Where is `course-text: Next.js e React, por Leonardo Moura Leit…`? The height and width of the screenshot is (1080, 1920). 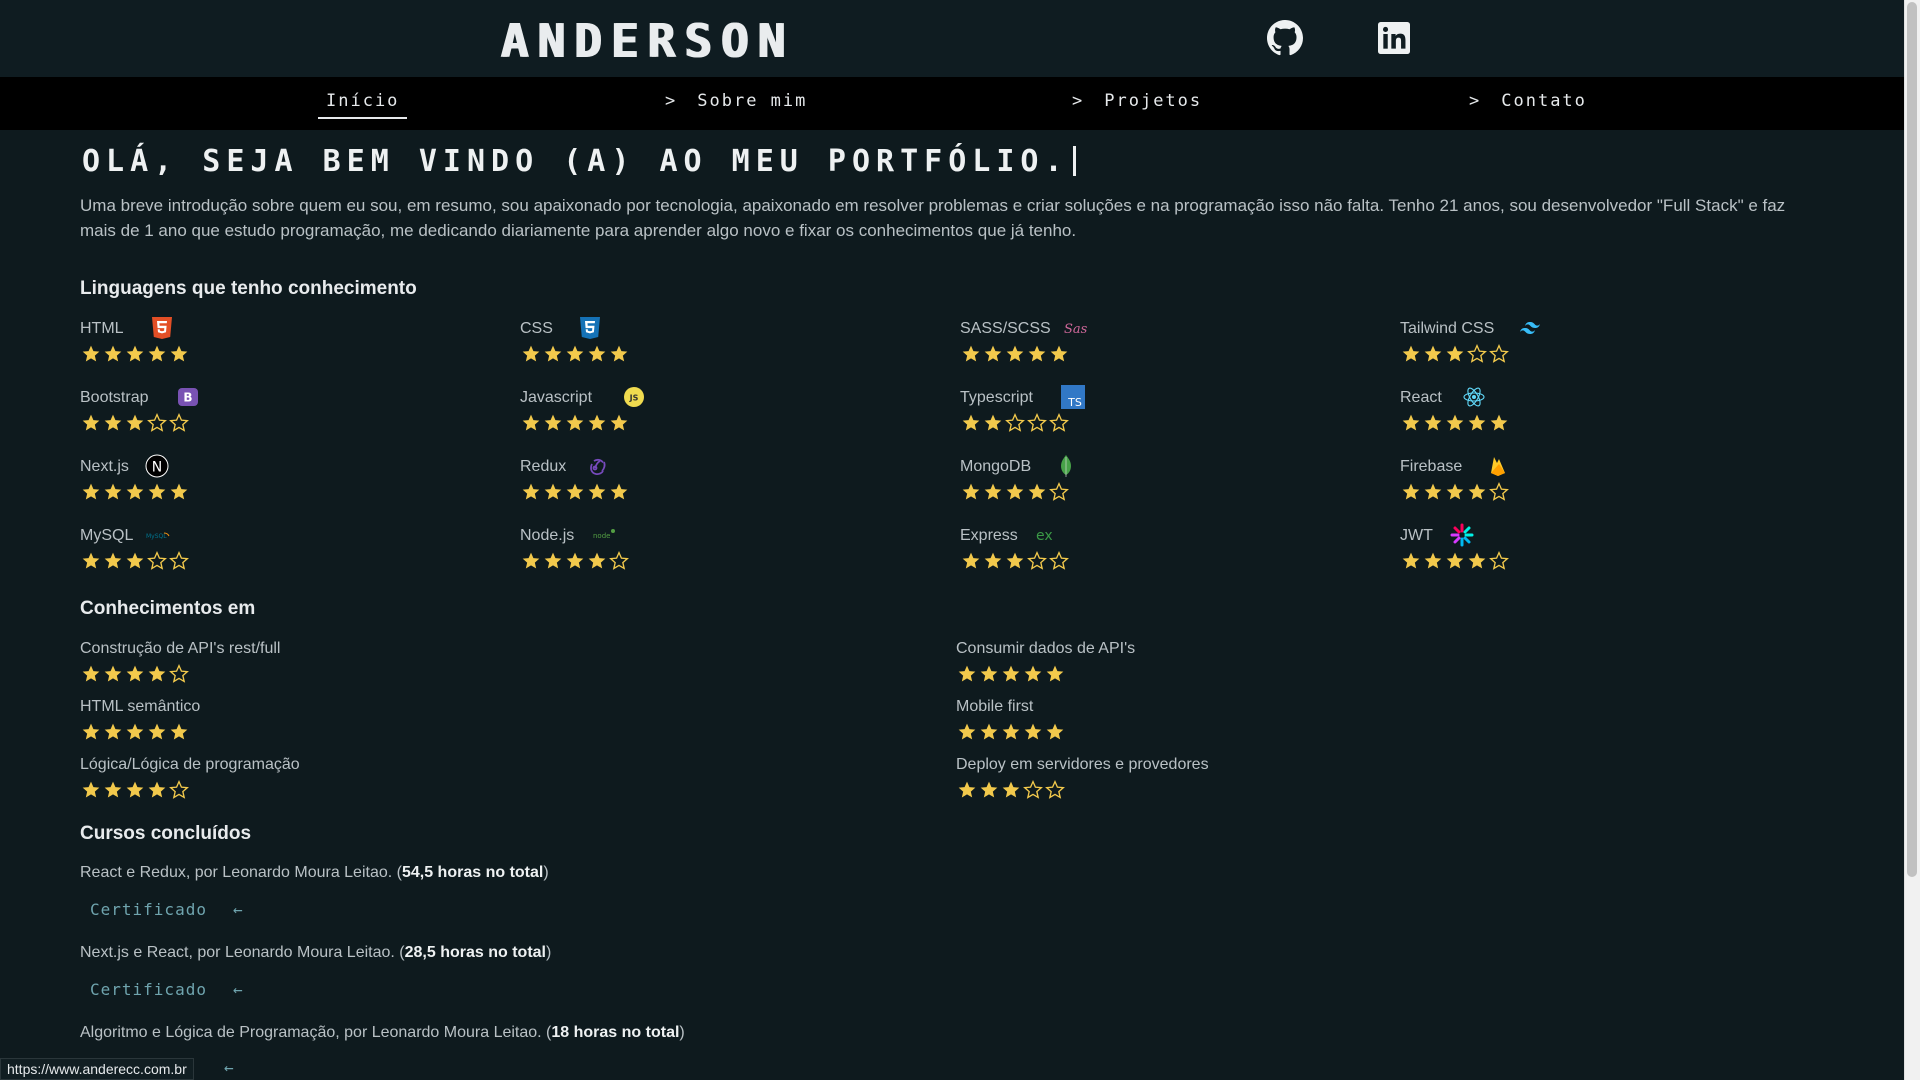
course-text: Next.js e React, por Leonardo Moura Leit… is located at coordinates (242, 952).